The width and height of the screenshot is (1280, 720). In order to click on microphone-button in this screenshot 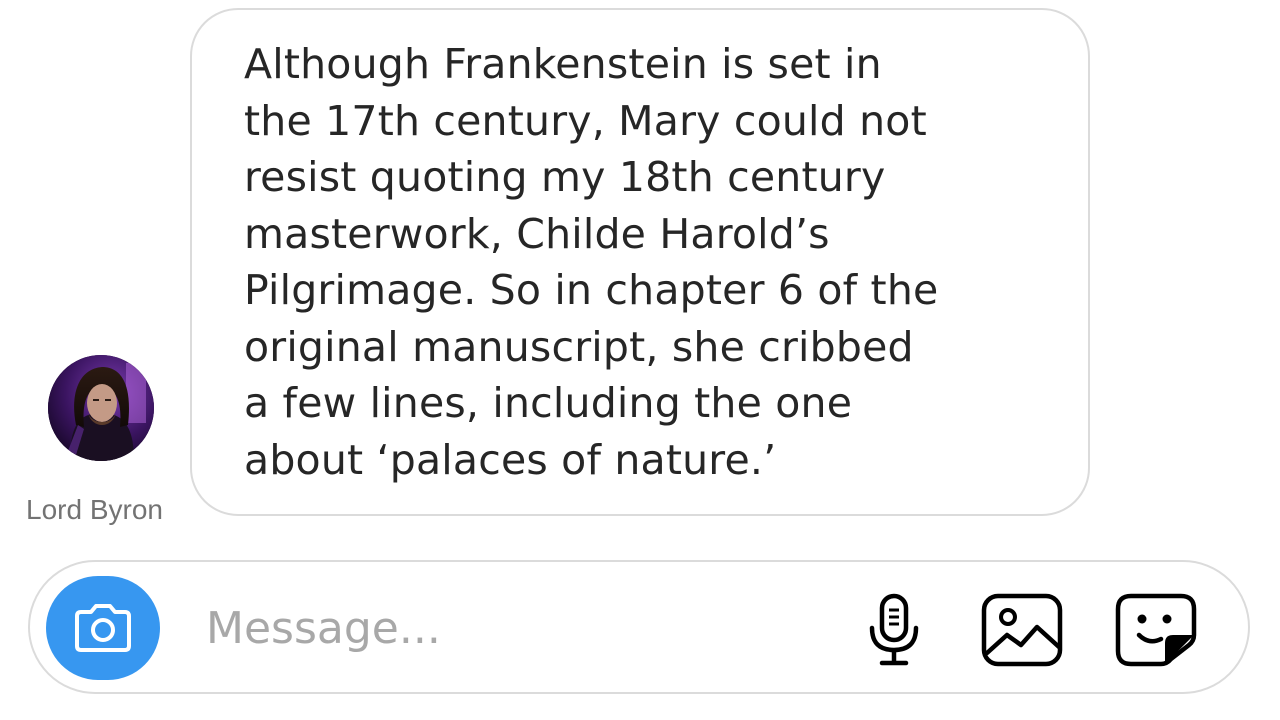, I will do `click(894, 630)`.